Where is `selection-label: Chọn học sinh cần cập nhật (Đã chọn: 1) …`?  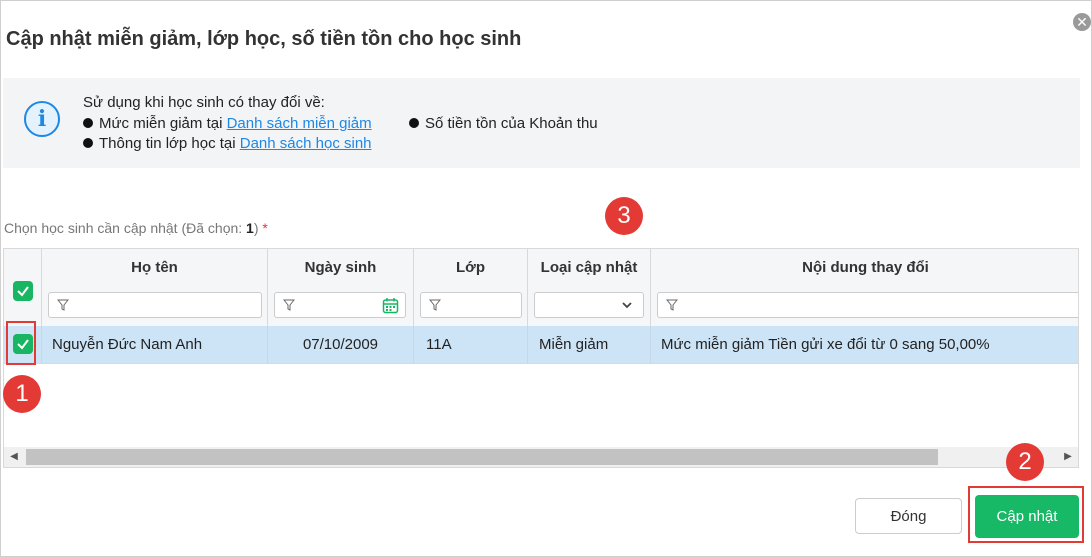 selection-label: Chọn học sinh cần cập nhật (Đã chọn: 1) … is located at coordinates (136, 228).